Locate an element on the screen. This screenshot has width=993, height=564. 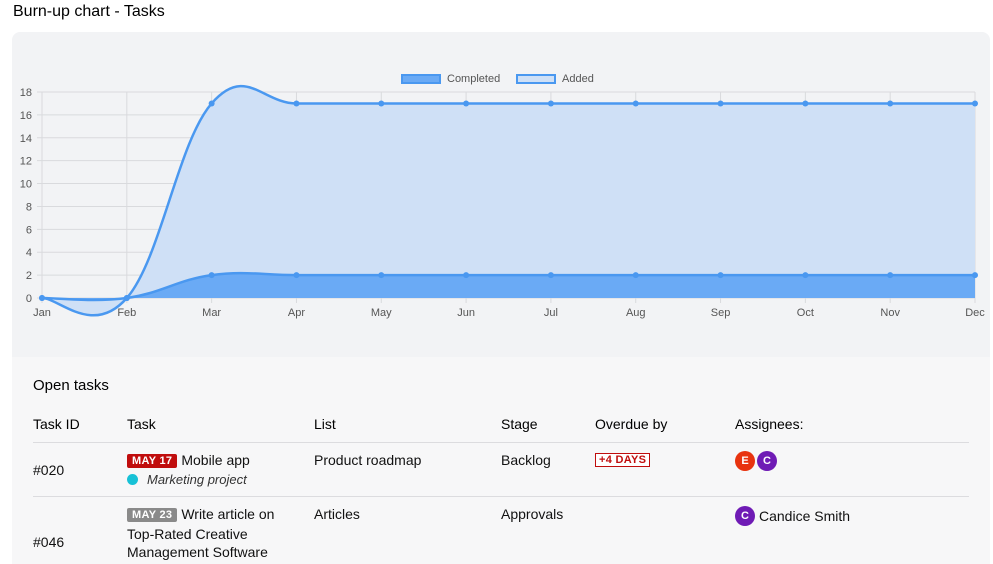
y-tick-label: 14 is located at coordinates (26, 139).